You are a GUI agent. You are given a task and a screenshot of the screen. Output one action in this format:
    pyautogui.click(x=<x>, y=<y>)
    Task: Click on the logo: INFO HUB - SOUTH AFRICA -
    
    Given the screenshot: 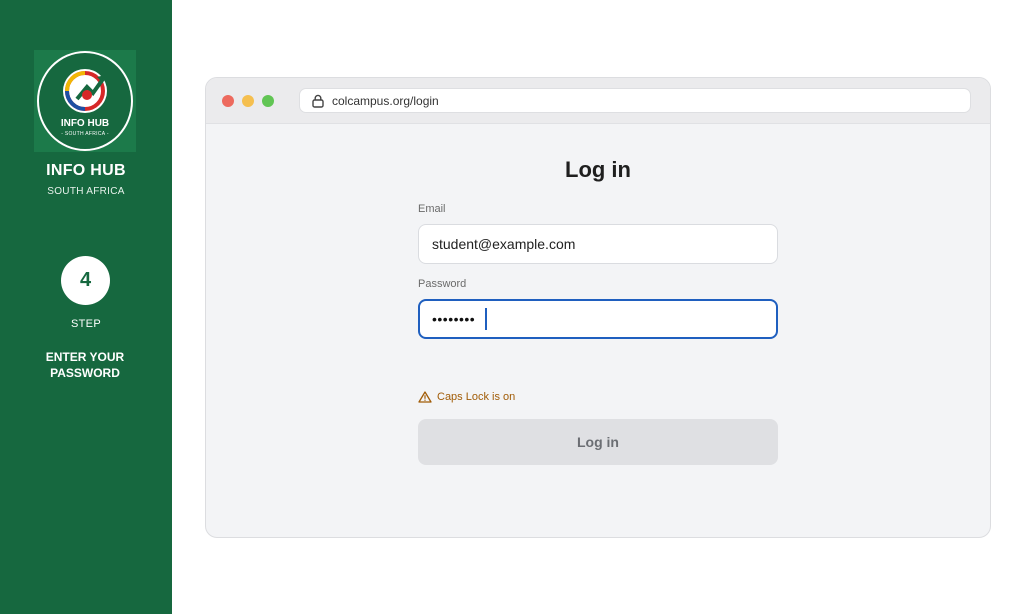 What is the action you would take?
    pyautogui.click(x=85, y=101)
    